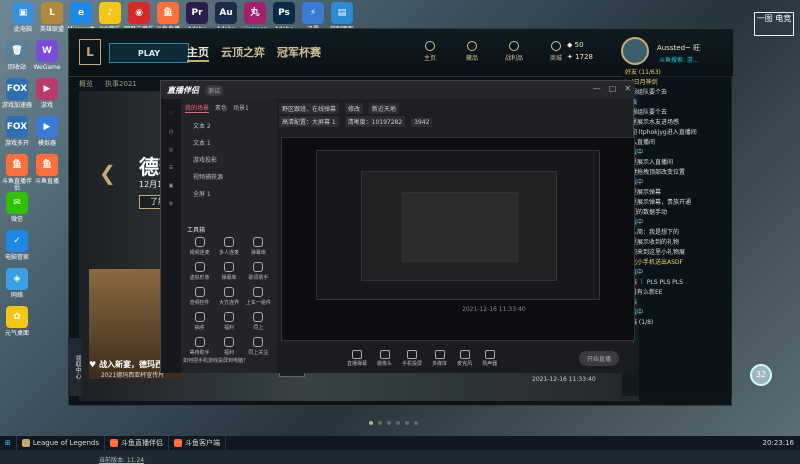 The height and width of the screenshot is (464, 800). Describe the element at coordinates (385, 358) in the screenshot. I see `bottom-tool-button: 摄像头` at that location.